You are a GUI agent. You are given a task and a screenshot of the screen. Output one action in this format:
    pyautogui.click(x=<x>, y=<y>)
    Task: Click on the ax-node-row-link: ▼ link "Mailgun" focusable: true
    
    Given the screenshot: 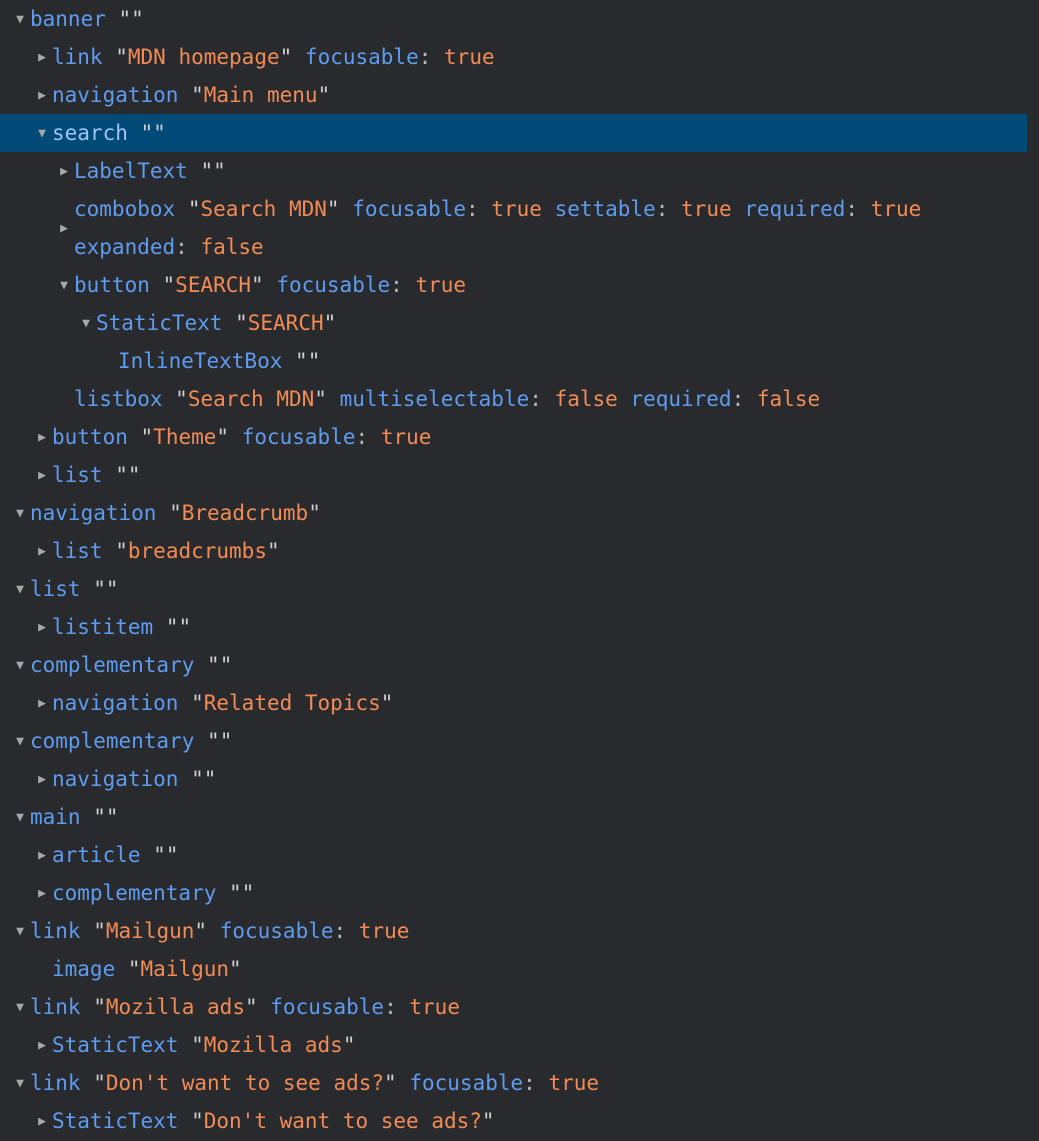 What is the action you would take?
    pyautogui.click(x=519, y=931)
    